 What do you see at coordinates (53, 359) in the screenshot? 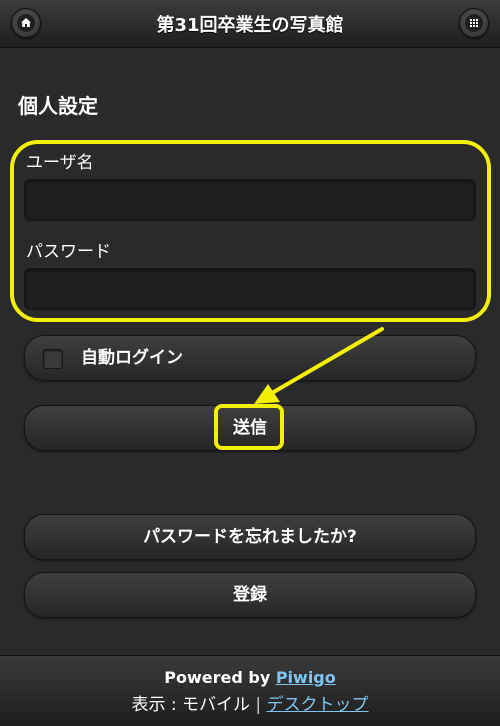
I see `auto-login-checkbox` at bounding box center [53, 359].